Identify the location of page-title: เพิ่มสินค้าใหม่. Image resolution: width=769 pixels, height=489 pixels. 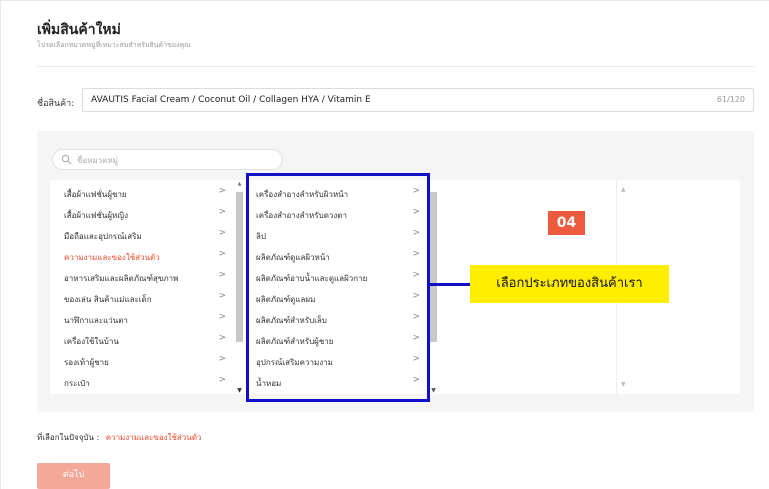
(79, 30).